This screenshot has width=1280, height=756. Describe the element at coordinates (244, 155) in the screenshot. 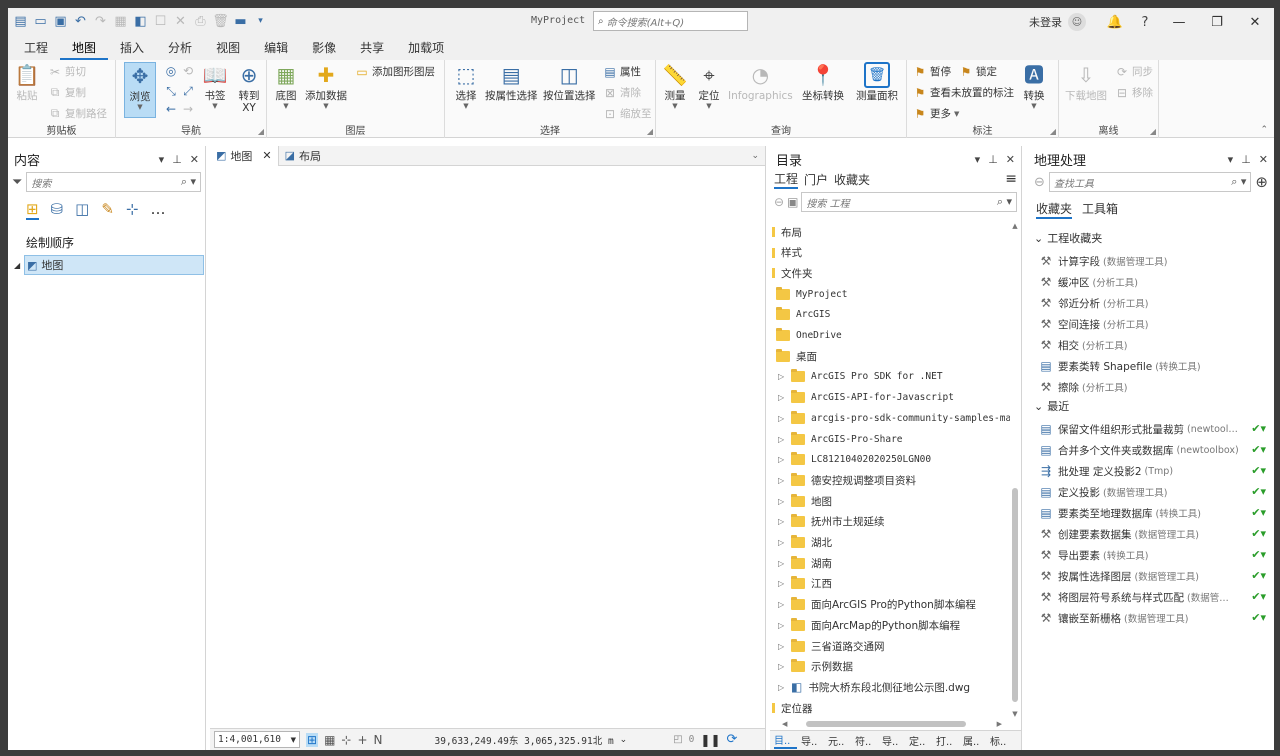

I see `tab-map-view: ◩ 地图 ✕` at that location.